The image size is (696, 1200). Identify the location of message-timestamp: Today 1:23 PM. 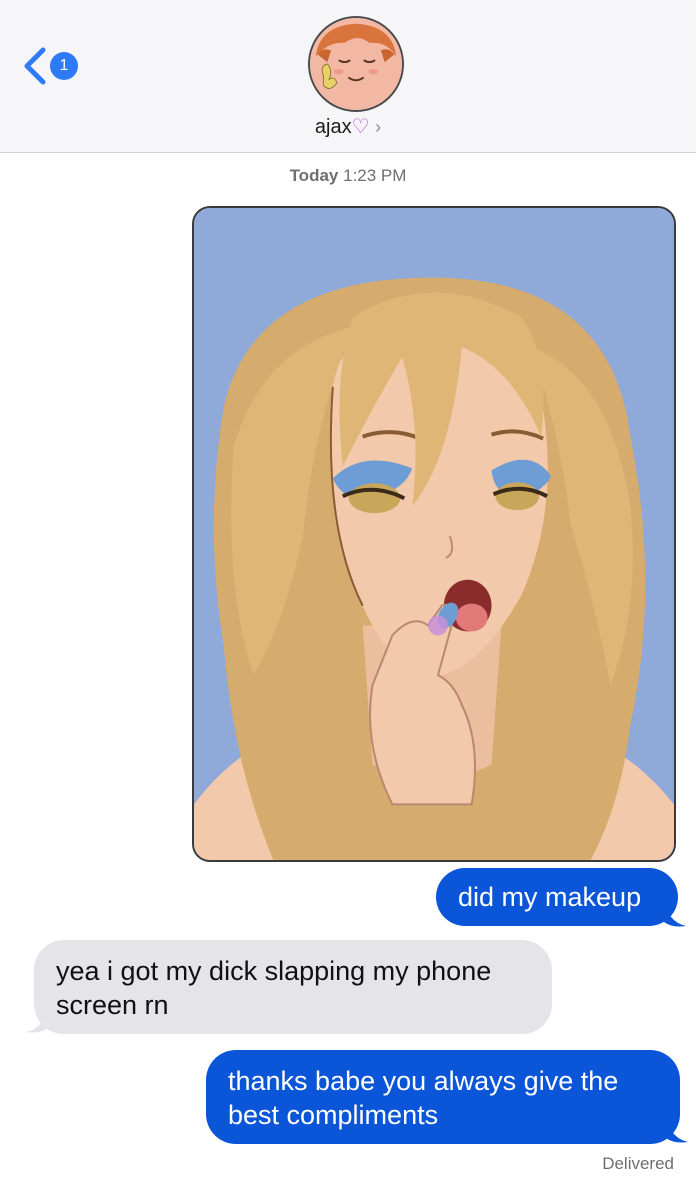
(348, 176).